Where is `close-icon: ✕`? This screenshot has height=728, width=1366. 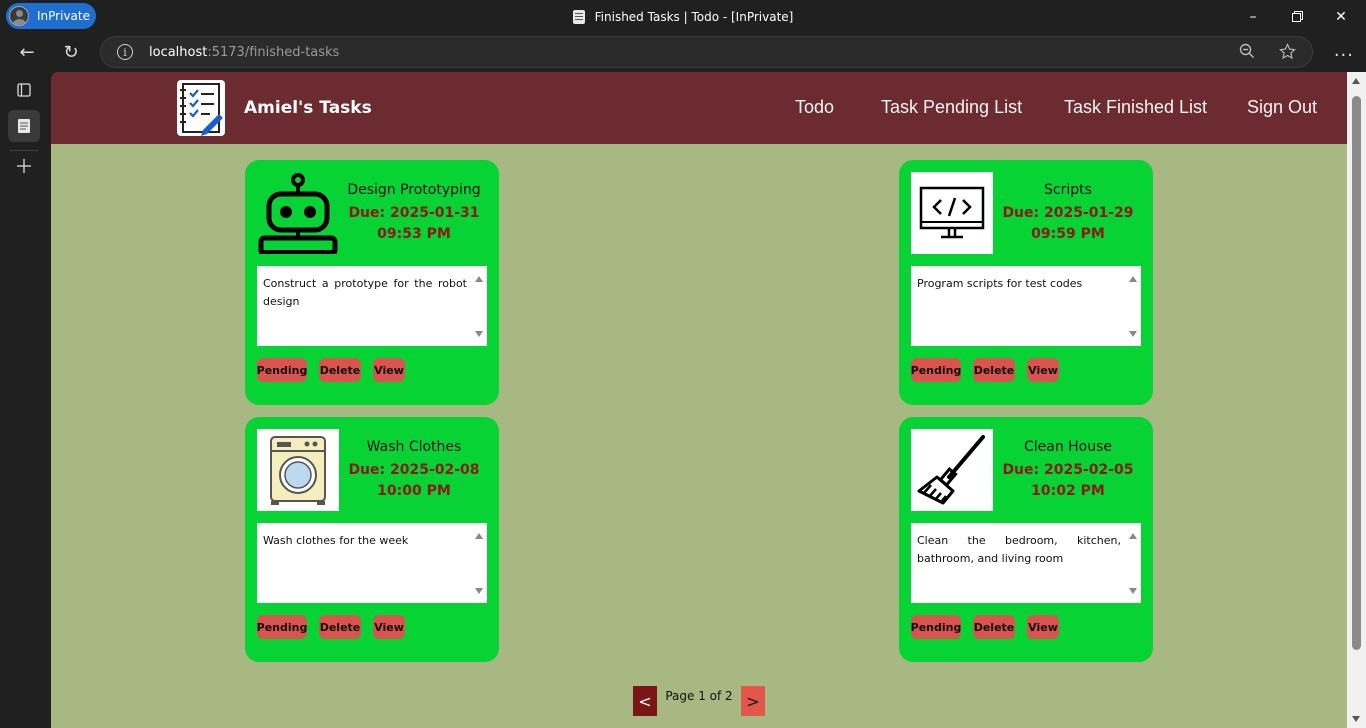 close-icon: ✕ is located at coordinates (1341, 16).